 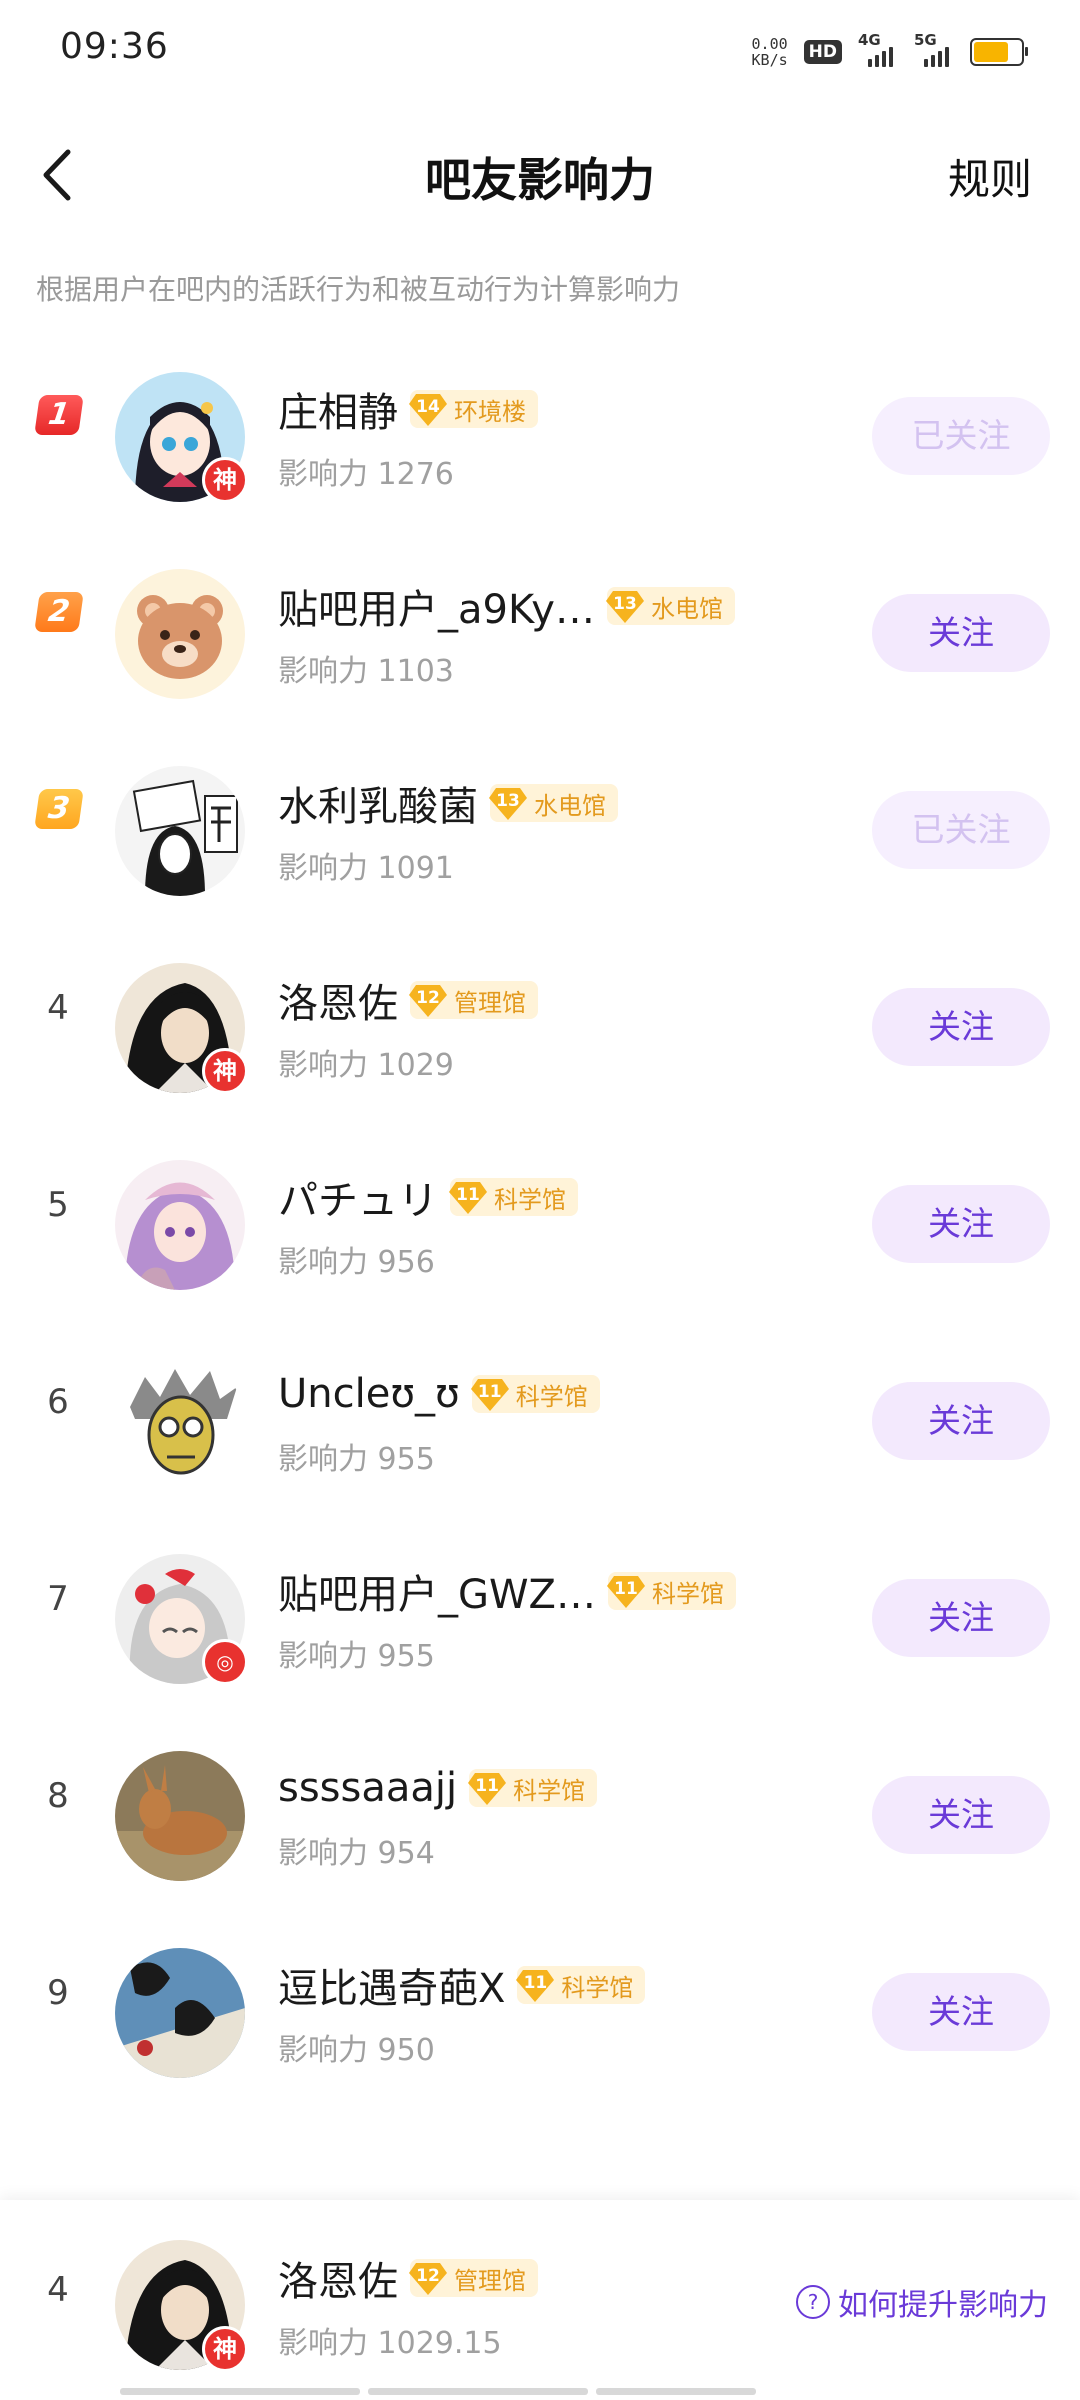 I want to click on status-bar: 09:36 0.00 KB/s HD 4G 5G, so click(x=540, y=55).